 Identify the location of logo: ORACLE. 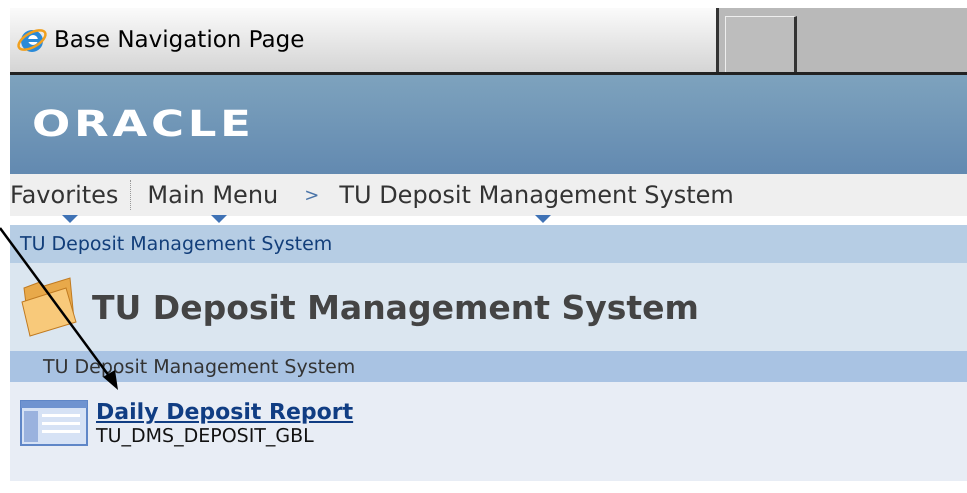
(143, 124).